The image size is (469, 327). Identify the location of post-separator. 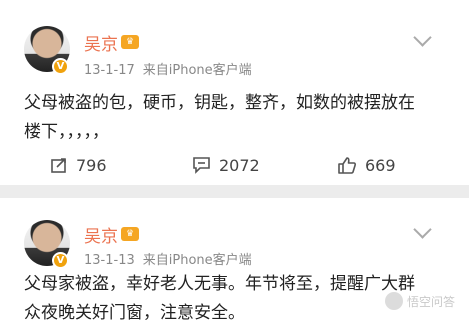
(234, 191).